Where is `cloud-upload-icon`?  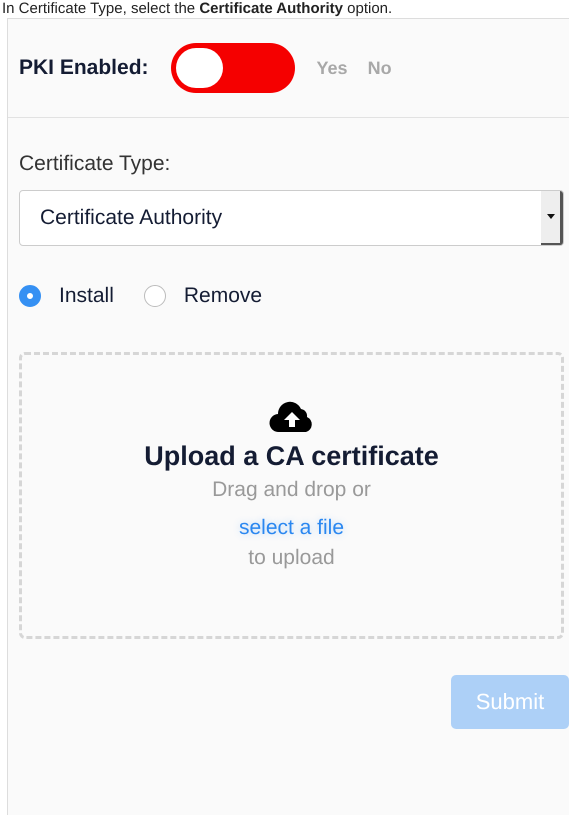 cloud-upload-icon is located at coordinates (291, 416).